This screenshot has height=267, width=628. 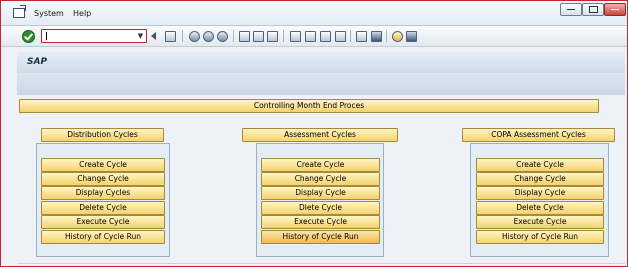 I want to click on command-field: ▼, so click(x=94, y=36).